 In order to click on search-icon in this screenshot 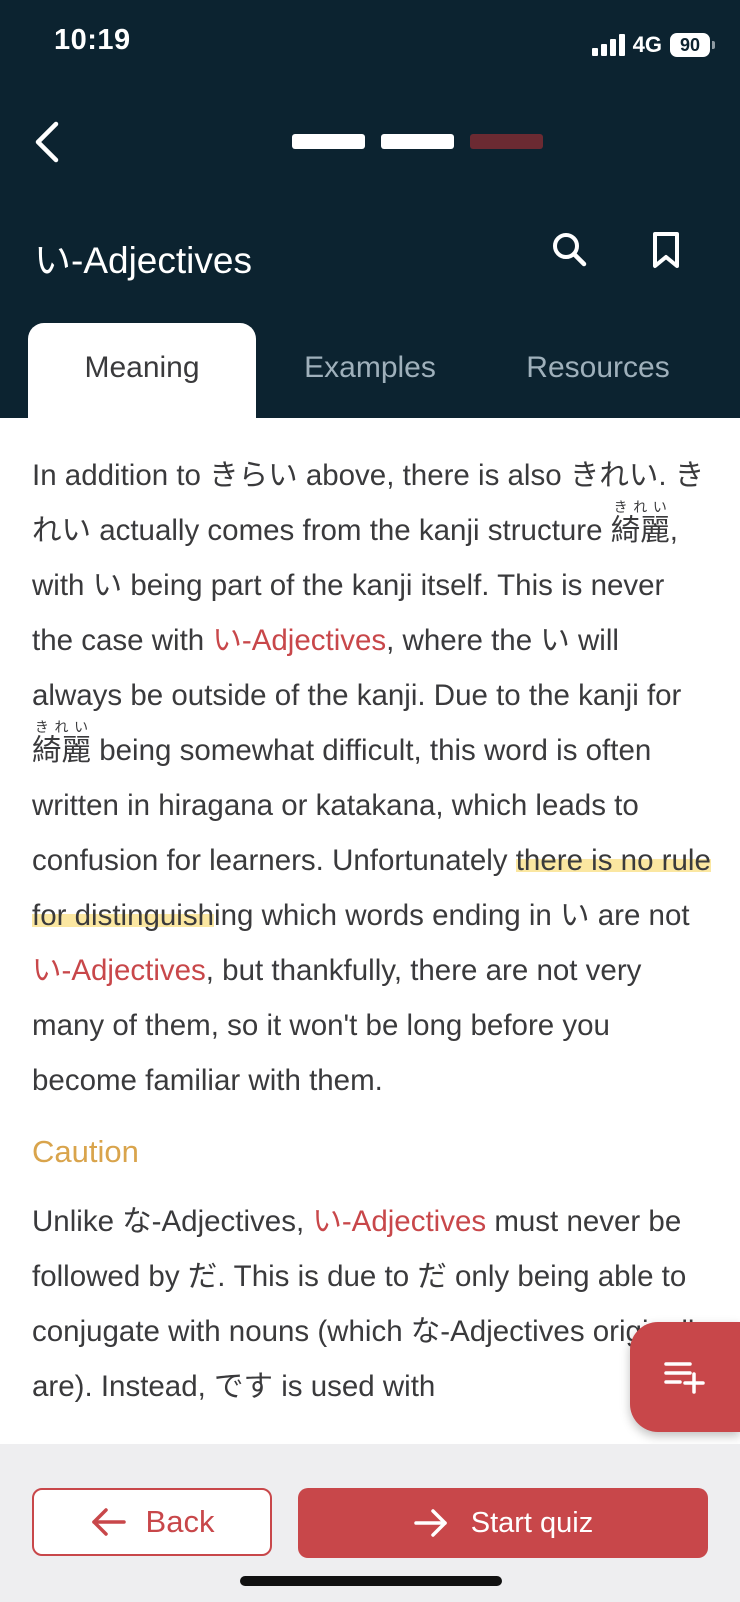, I will do `click(570, 250)`.